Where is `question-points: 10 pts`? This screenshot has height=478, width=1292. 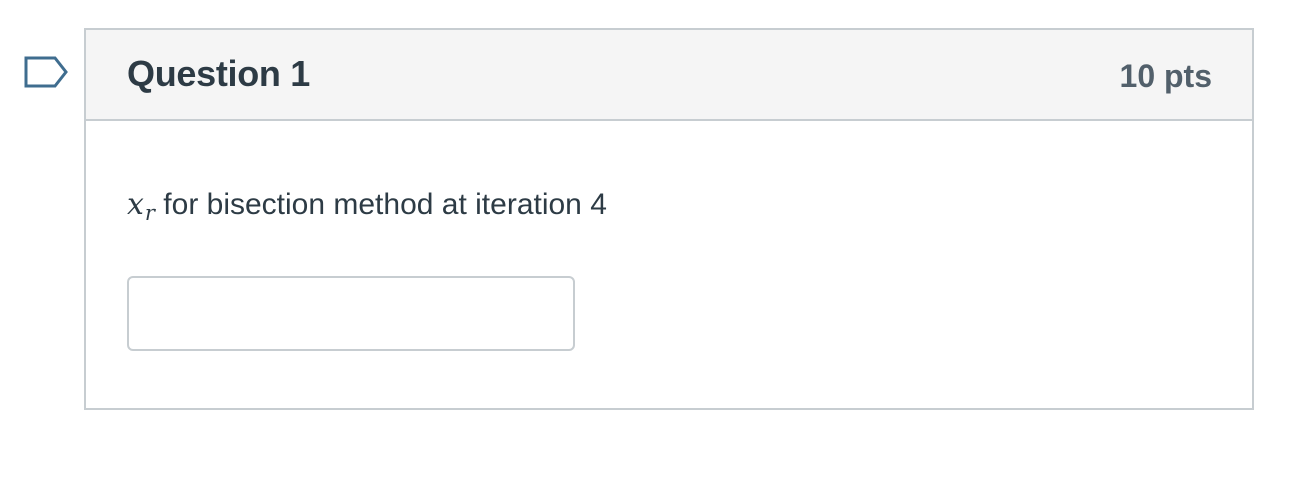 question-points: 10 pts is located at coordinates (1165, 76).